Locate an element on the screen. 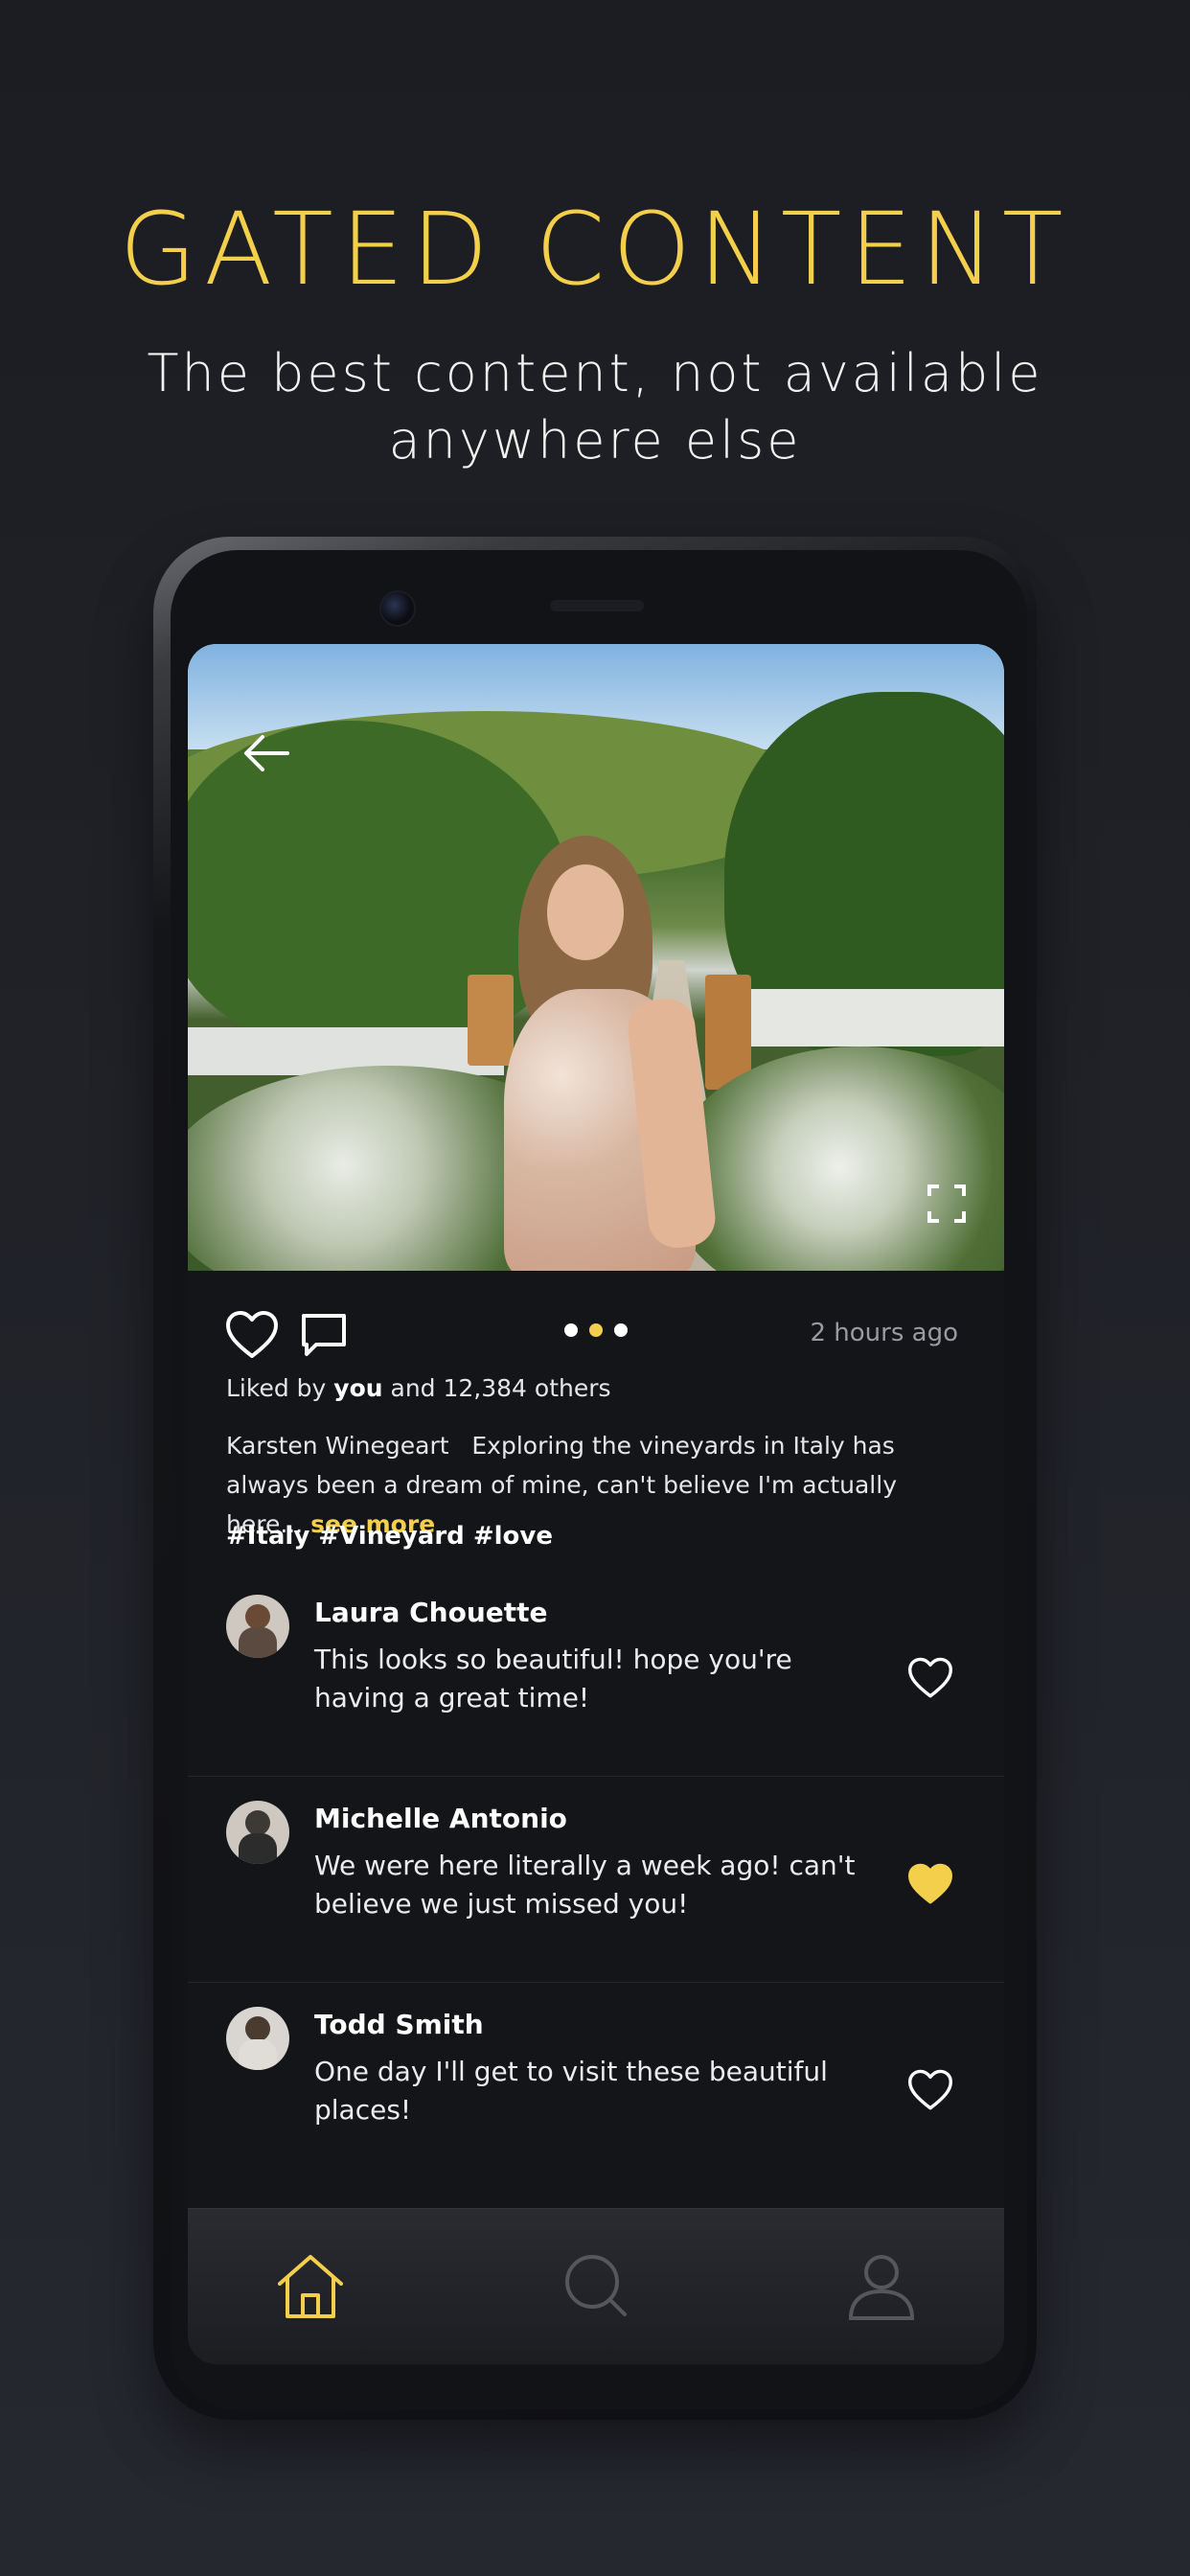  search-icon is located at coordinates (596, 2285).